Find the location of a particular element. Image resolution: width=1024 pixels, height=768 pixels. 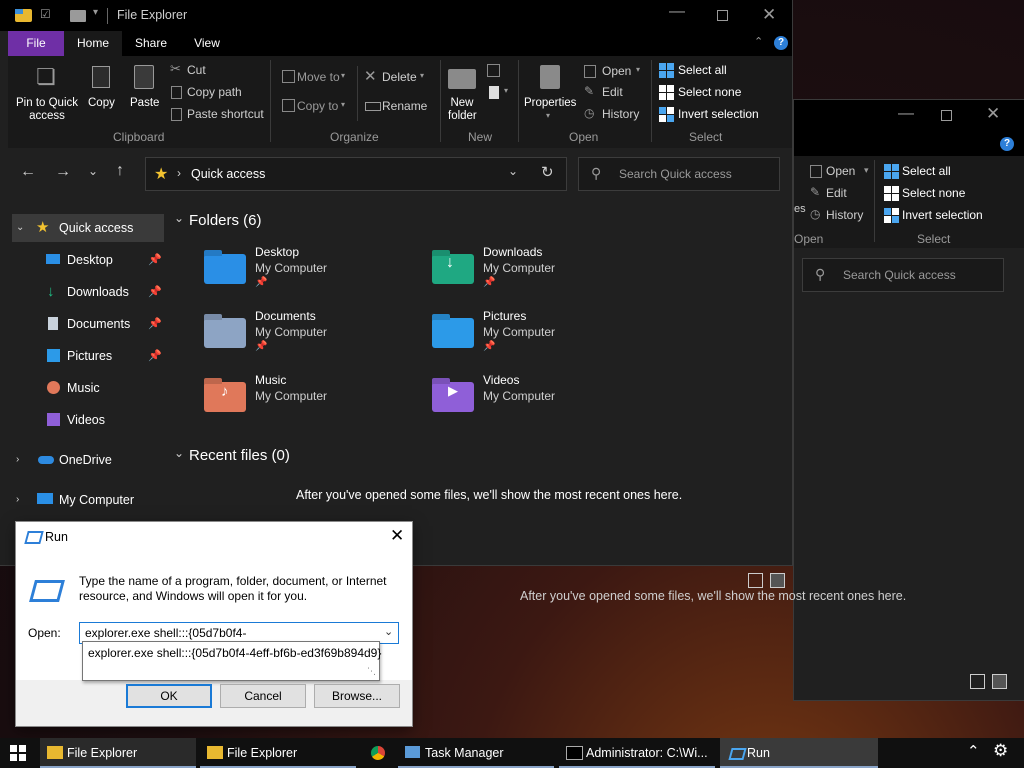

history-button: History is located at coordinates (844, 215).